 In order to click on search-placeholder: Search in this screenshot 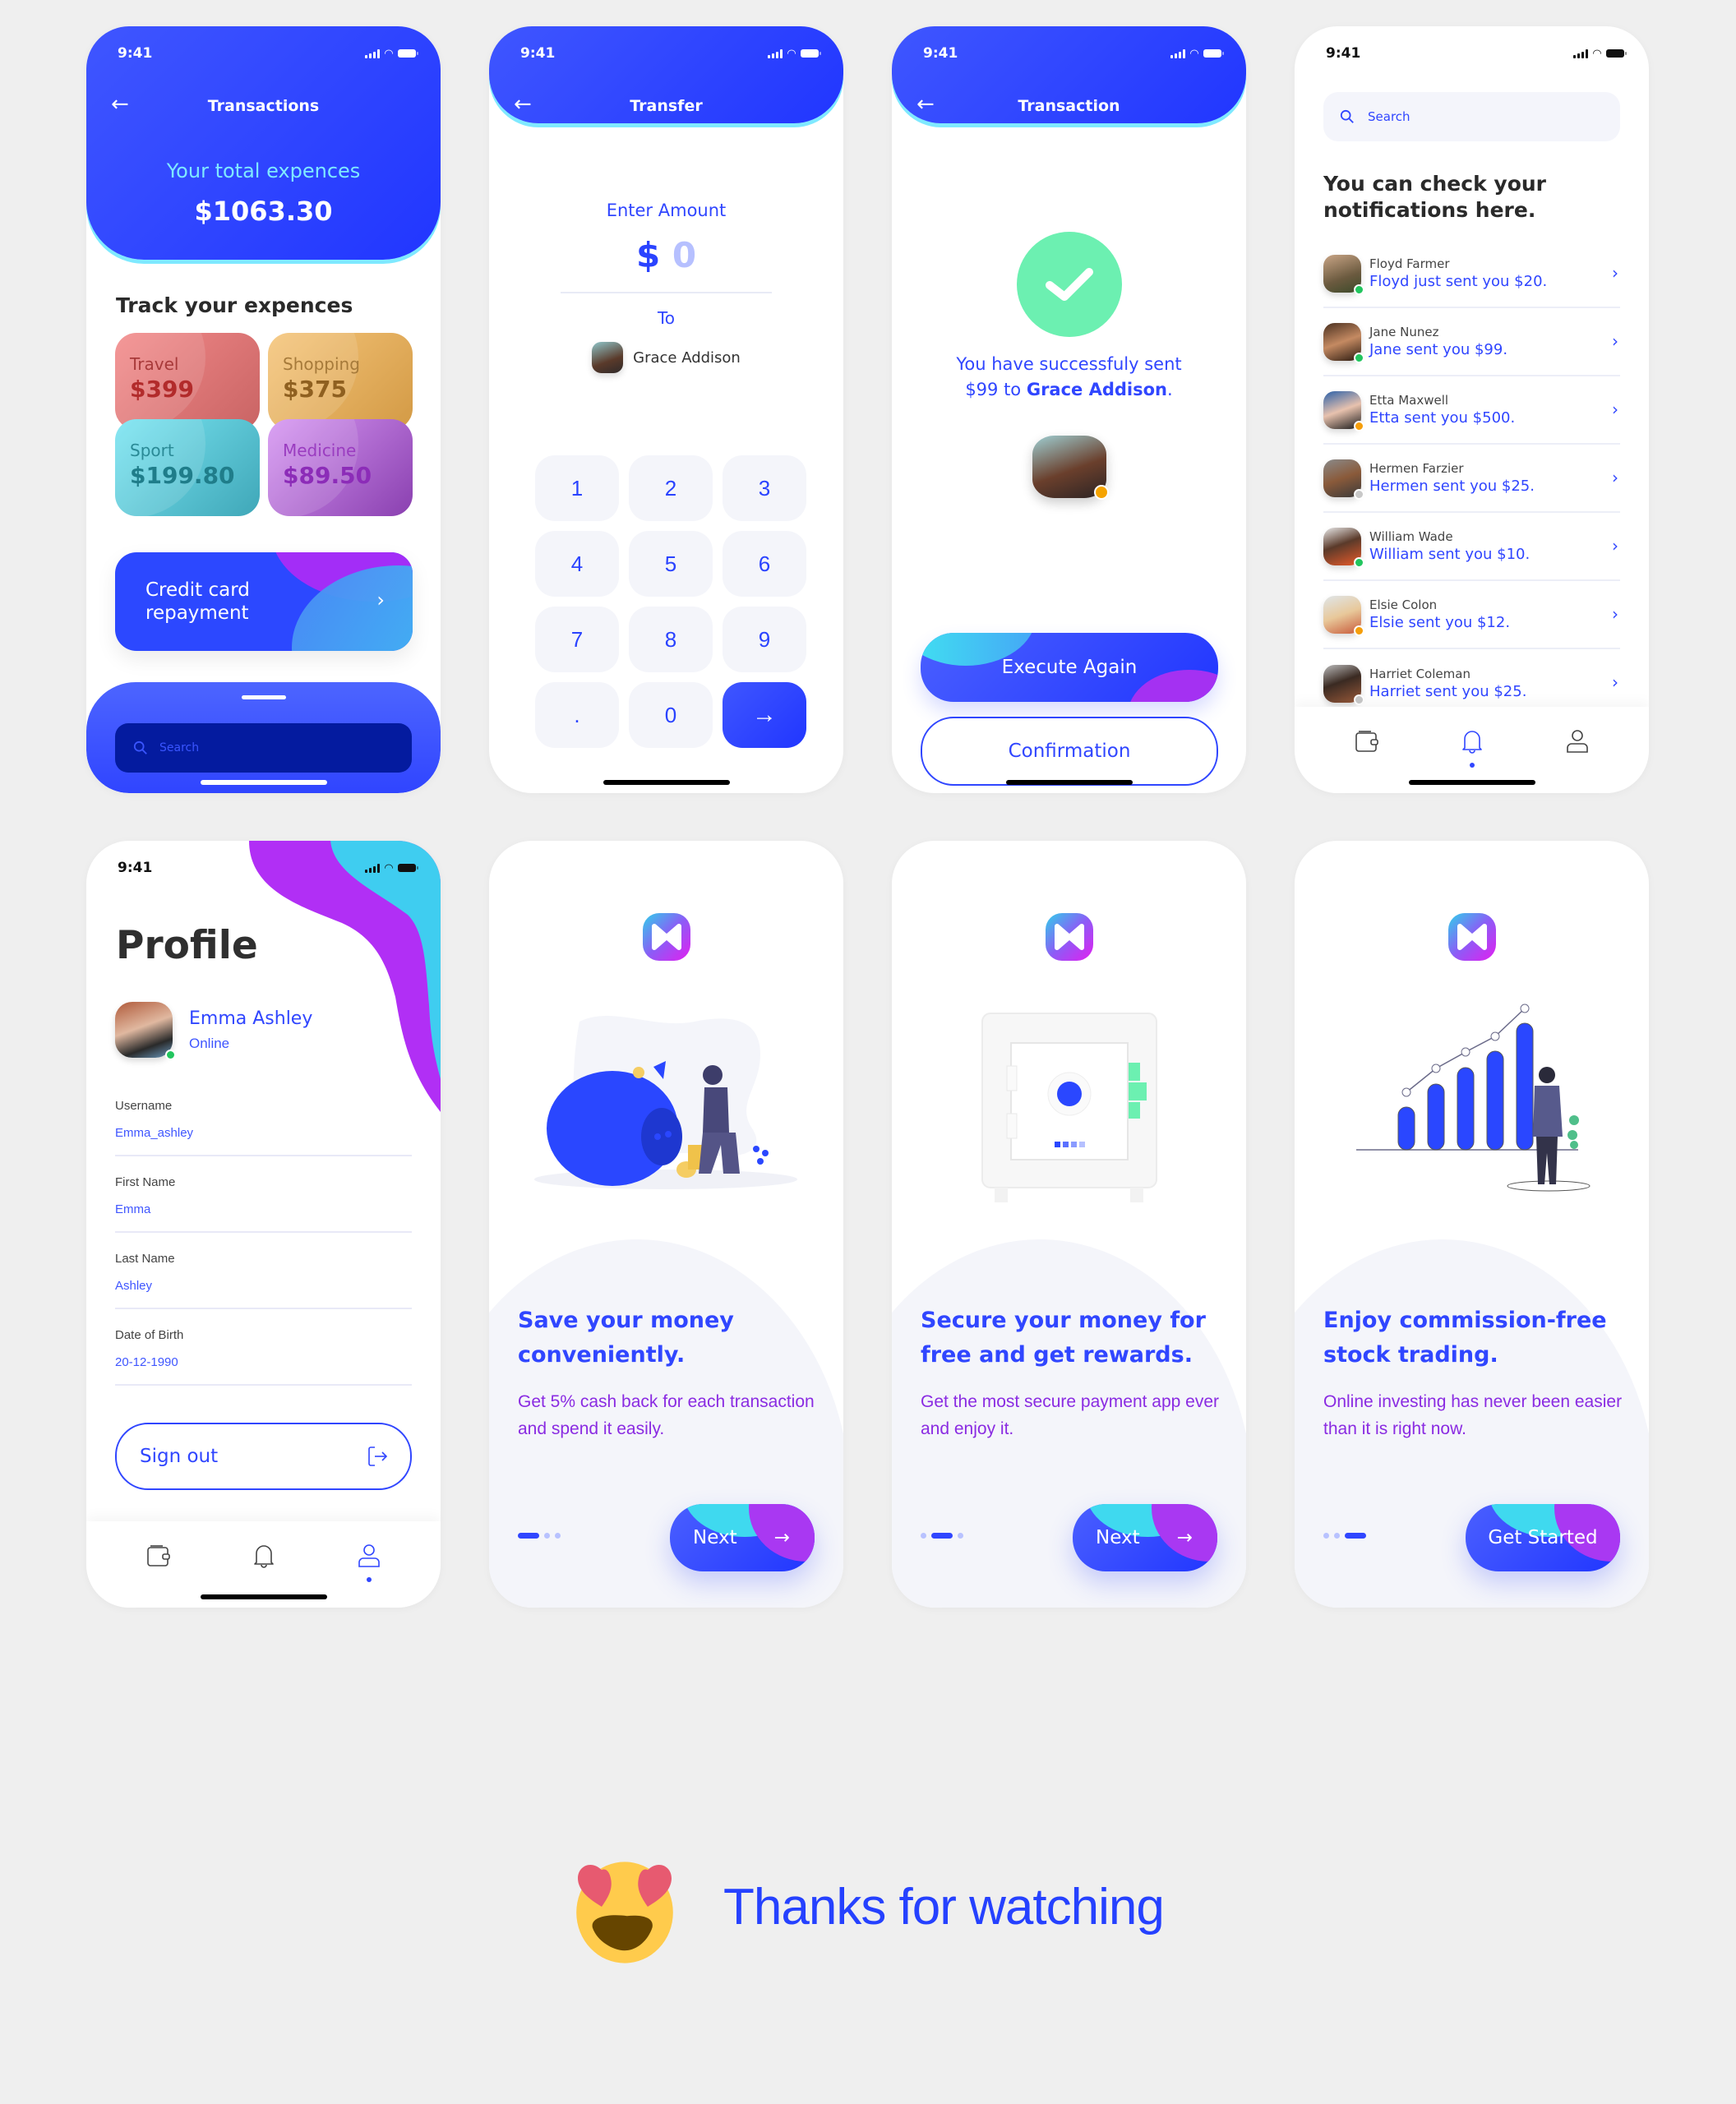, I will do `click(180, 747)`.